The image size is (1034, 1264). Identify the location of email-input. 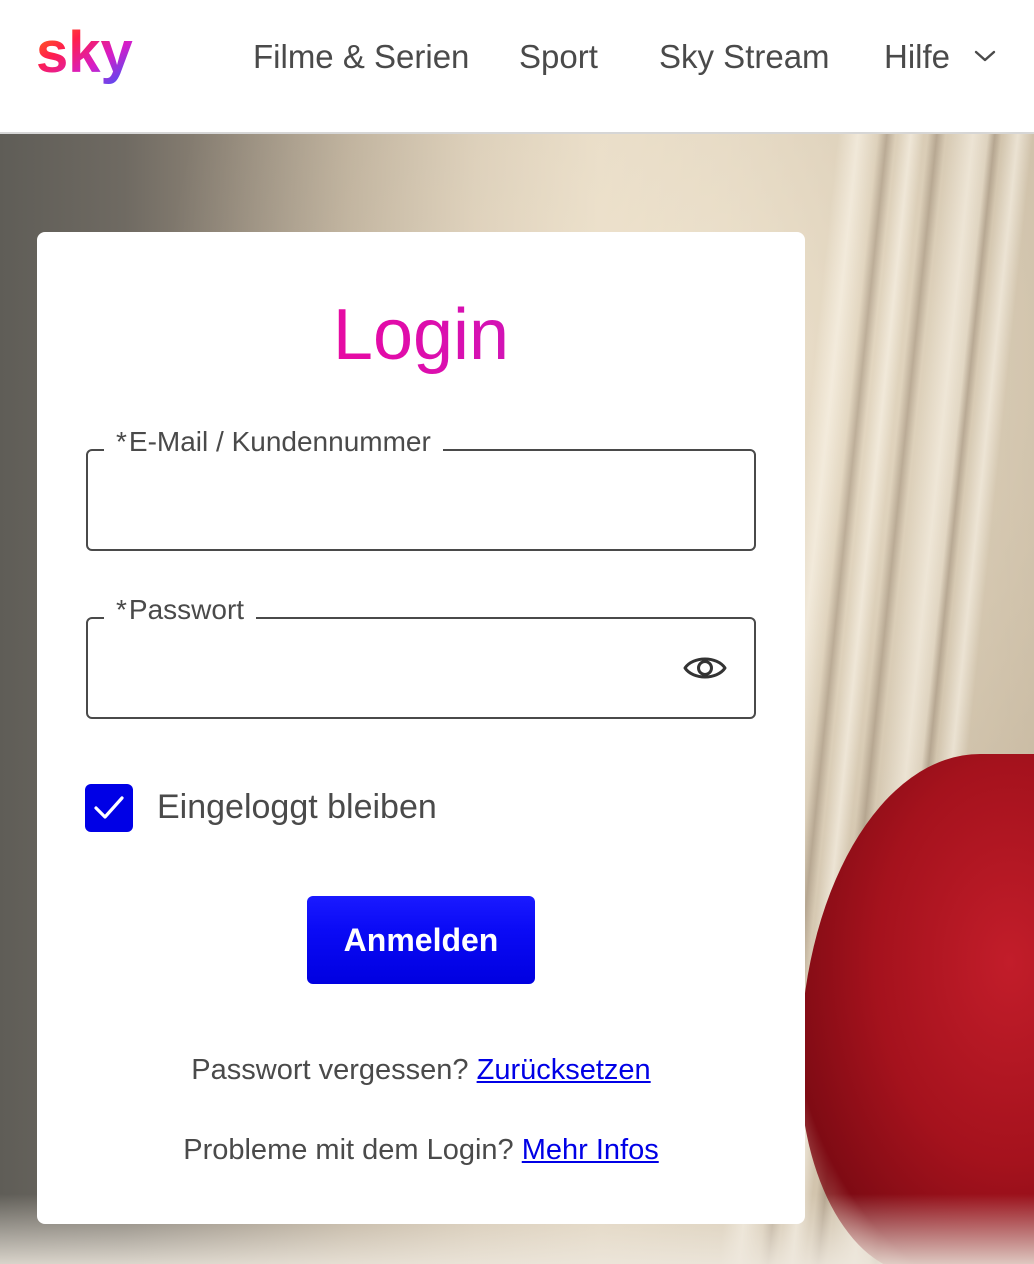
(390, 502).